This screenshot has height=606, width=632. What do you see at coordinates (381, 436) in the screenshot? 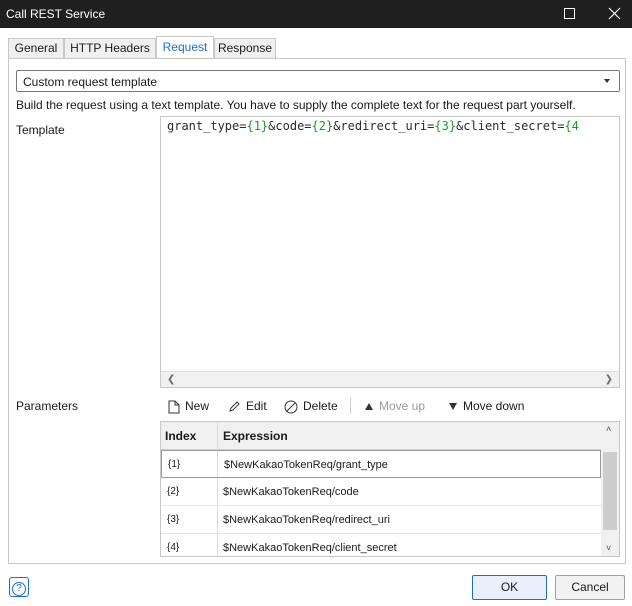
I see `table-header: Index Expression` at bounding box center [381, 436].